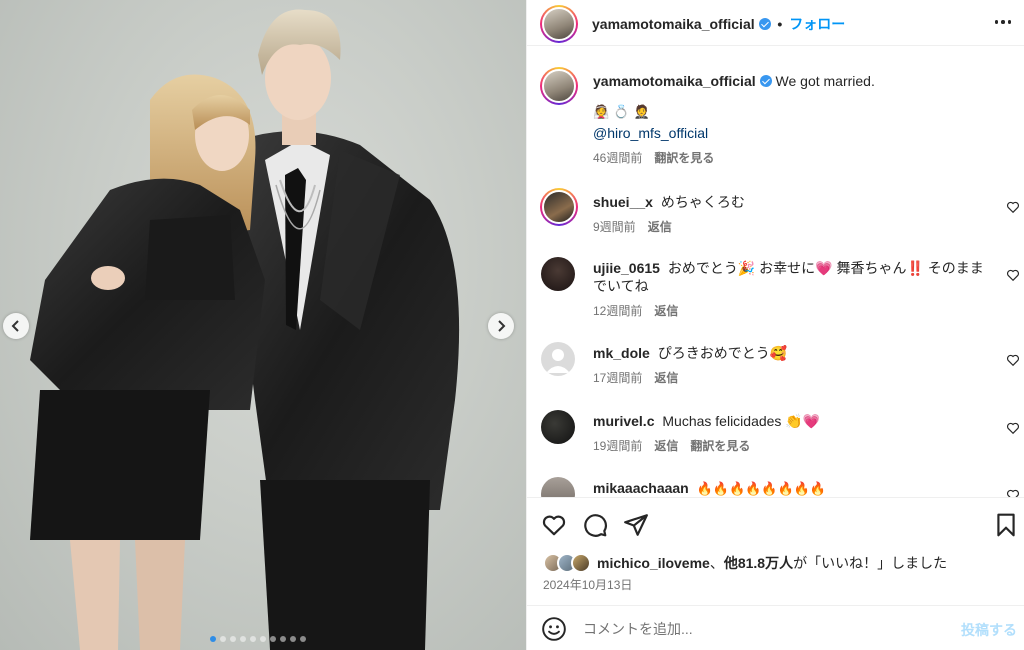 Image resolution: width=1024 pixels, height=650 pixels. Describe the element at coordinates (674, 81) in the screenshot. I see `caption-username: yamamotomaika_official` at that location.